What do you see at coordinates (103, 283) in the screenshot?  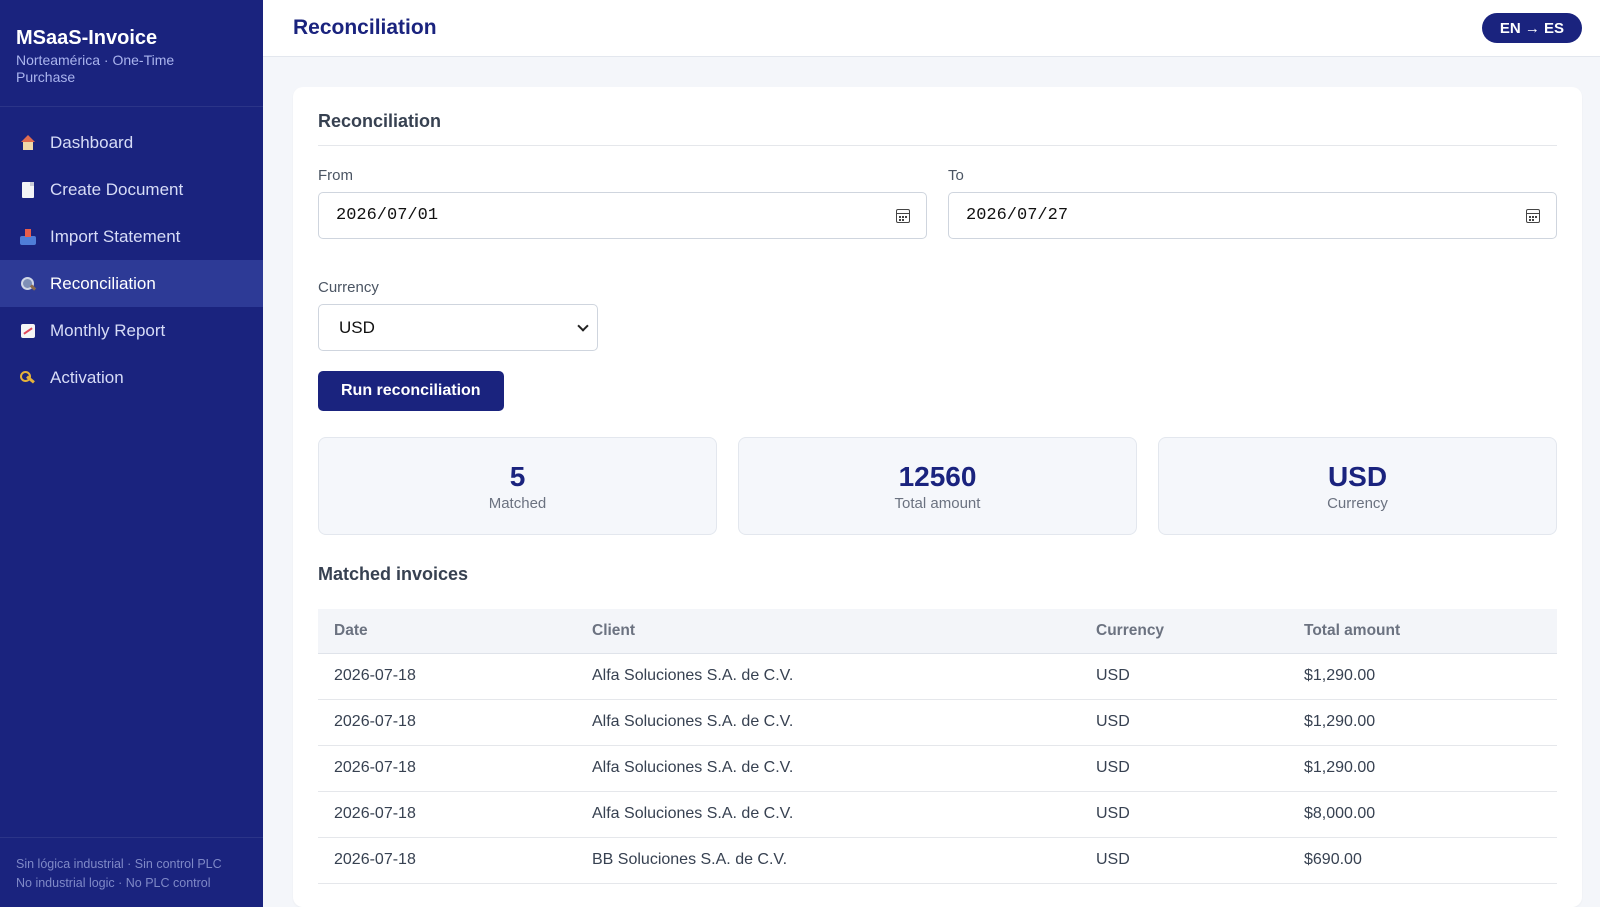 I see `sidebar-item-label: Reconciliation` at bounding box center [103, 283].